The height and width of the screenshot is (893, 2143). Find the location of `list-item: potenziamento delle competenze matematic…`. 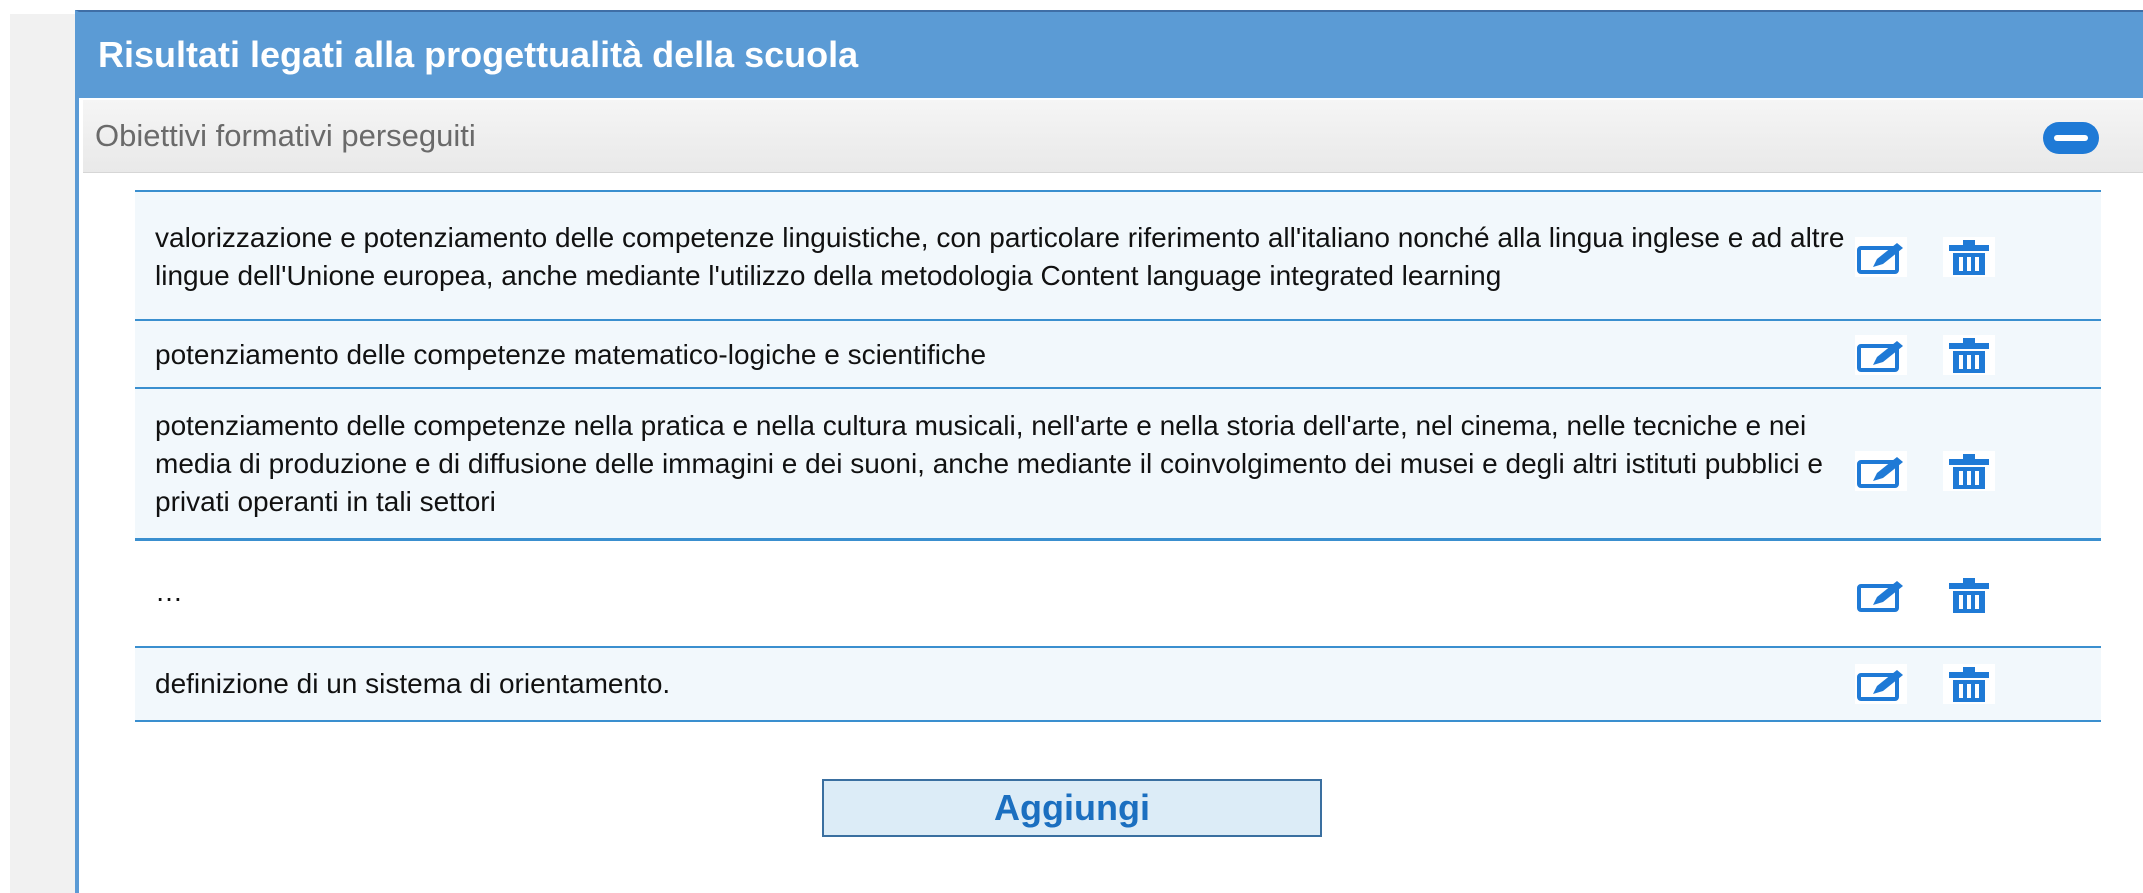

list-item: potenziamento delle competenze matematic… is located at coordinates (1118, 355).